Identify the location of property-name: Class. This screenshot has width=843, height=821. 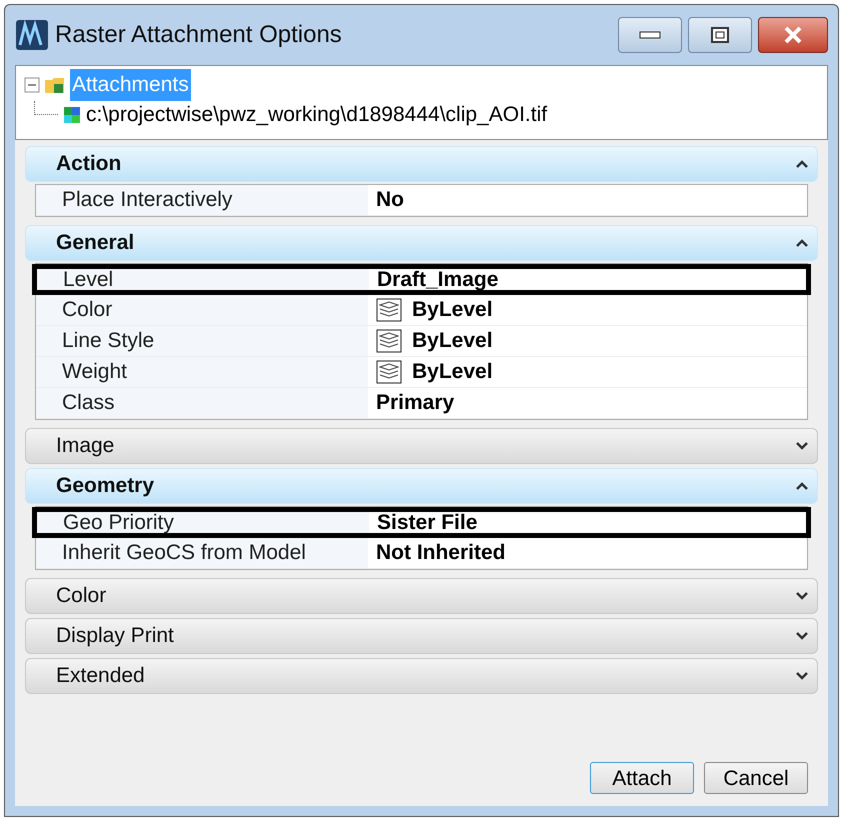
(212, 403).